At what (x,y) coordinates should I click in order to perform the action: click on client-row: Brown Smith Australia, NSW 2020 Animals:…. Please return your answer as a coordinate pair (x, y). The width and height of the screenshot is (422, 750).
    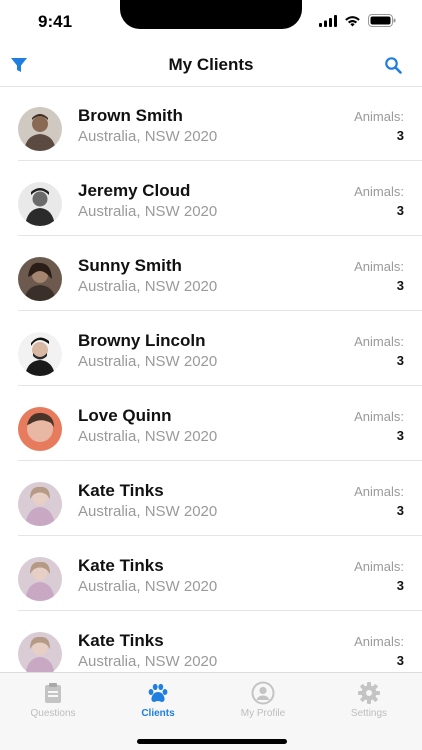
    Looking at the image, I should click on (220, 123).